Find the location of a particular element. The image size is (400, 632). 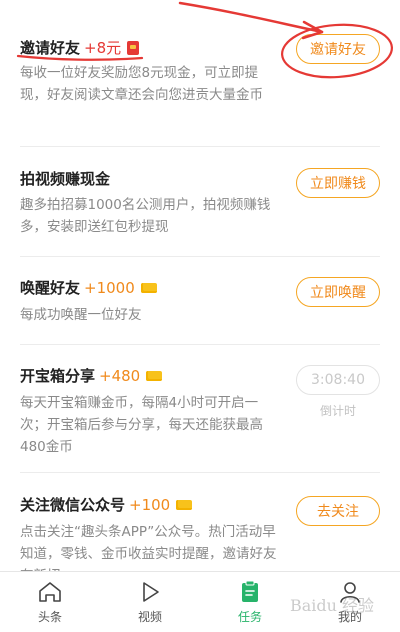

task-title-row: 关注微信公众号 +100 is located at coordinates (106, 504).